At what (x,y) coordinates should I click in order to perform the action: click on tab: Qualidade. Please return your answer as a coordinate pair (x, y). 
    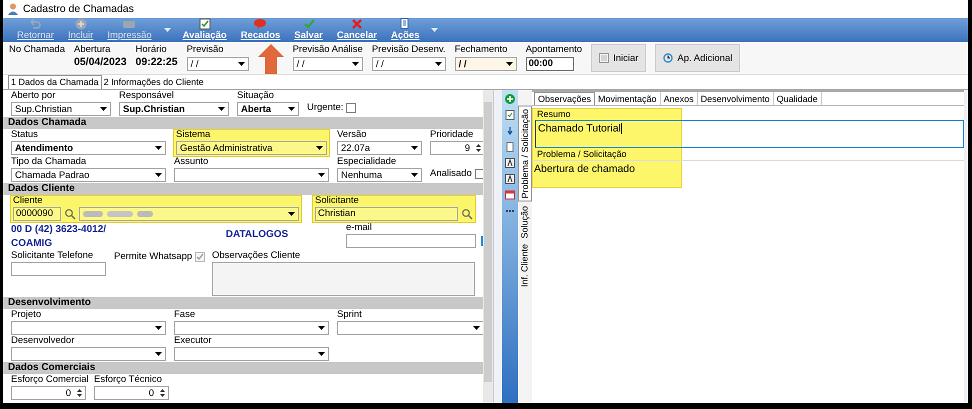
    Looking at the image, I should click on (798, 98).